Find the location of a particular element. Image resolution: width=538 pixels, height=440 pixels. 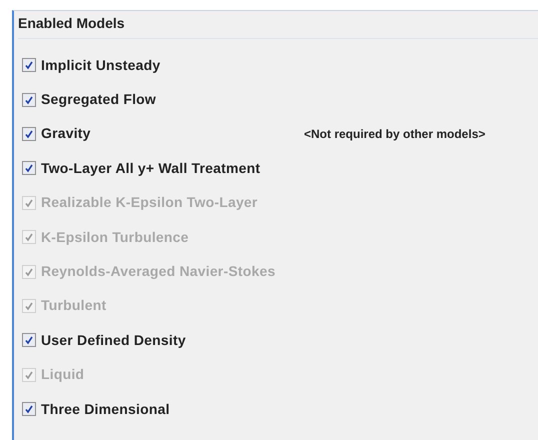

checkbox-label: Reynolds-Averaged Navier-Stokes is located at coordinates (158, 272).